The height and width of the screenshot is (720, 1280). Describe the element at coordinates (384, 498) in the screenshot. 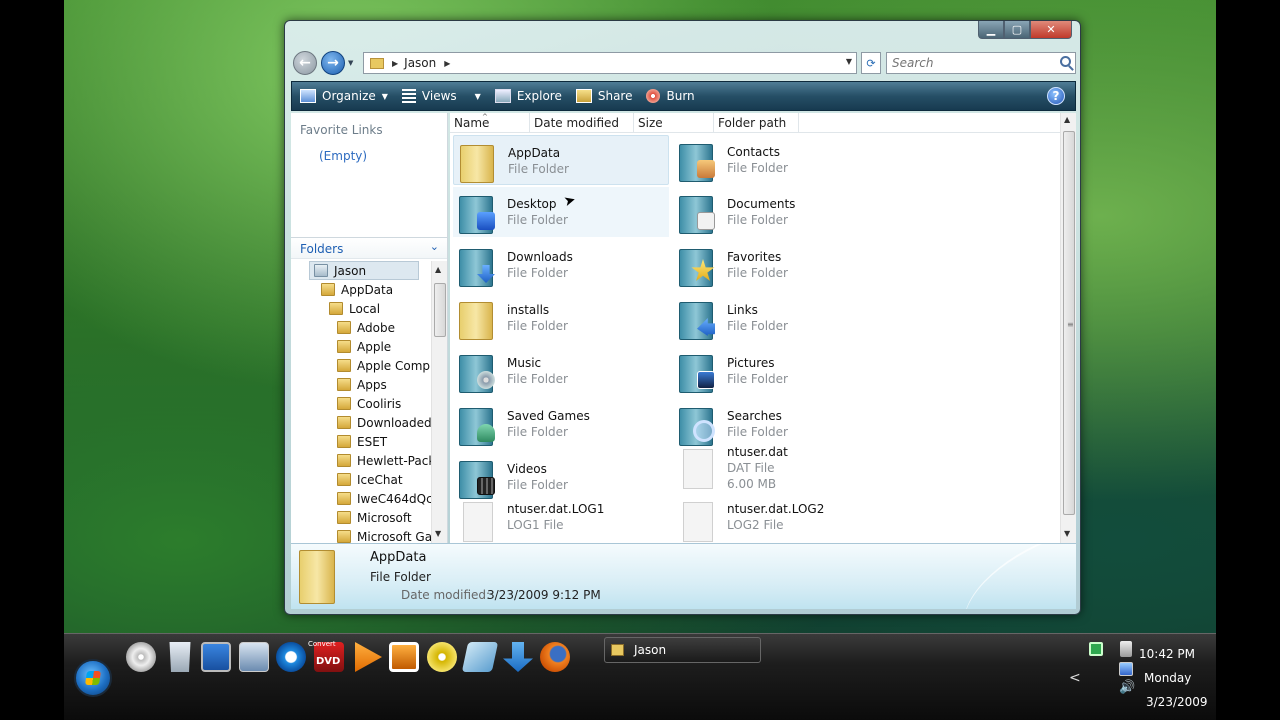

I see `tree-item-iwec464dqc7: IweC464dQc7` at that location.